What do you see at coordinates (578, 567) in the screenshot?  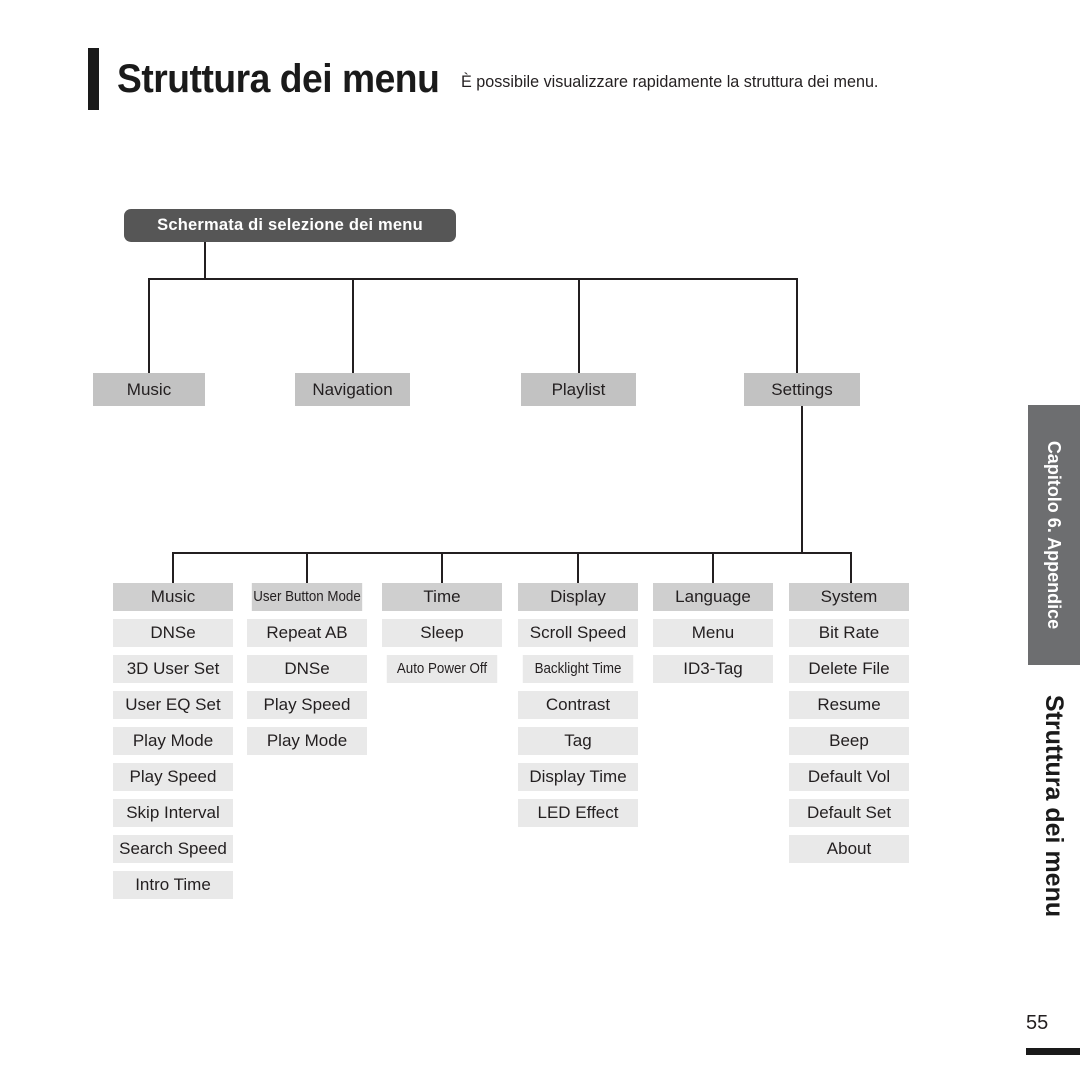 I see `connector-drop-display` at bounding box center [578, 567].